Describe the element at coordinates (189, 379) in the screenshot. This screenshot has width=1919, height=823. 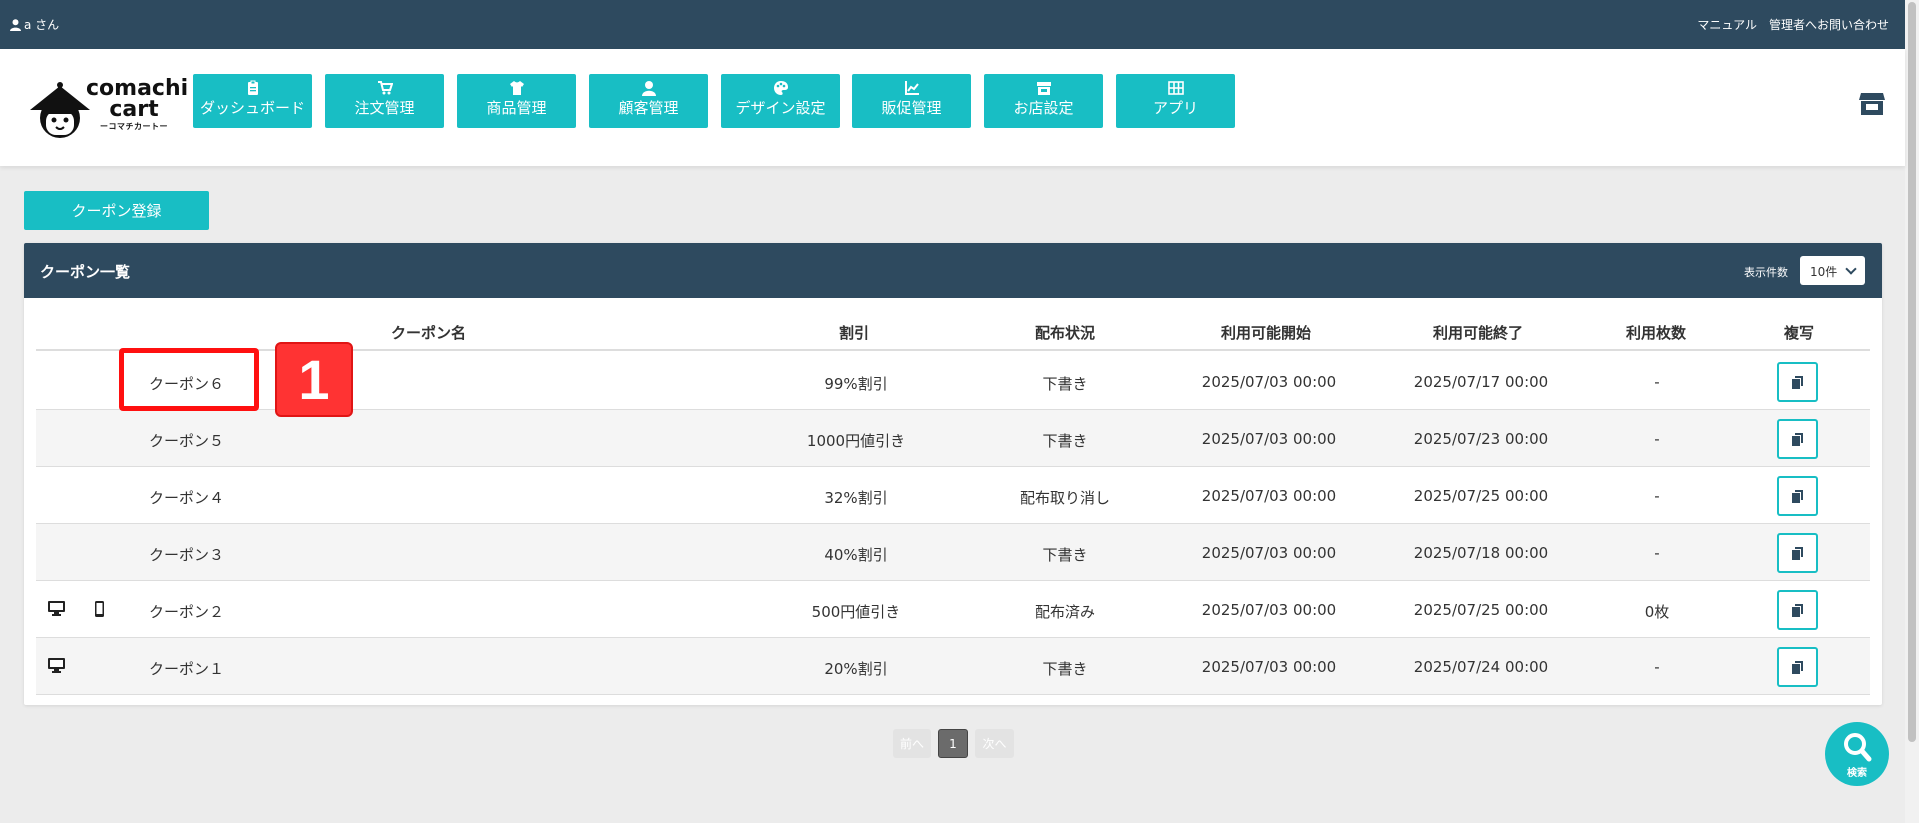
I see `highlight-box` at that location.